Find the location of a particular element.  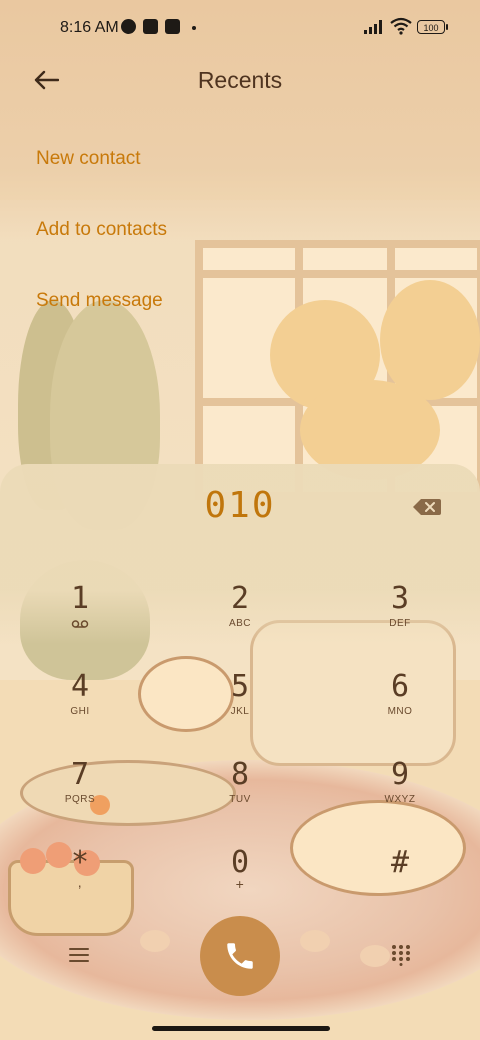

phone-icon is located at coordinates (240, 956).